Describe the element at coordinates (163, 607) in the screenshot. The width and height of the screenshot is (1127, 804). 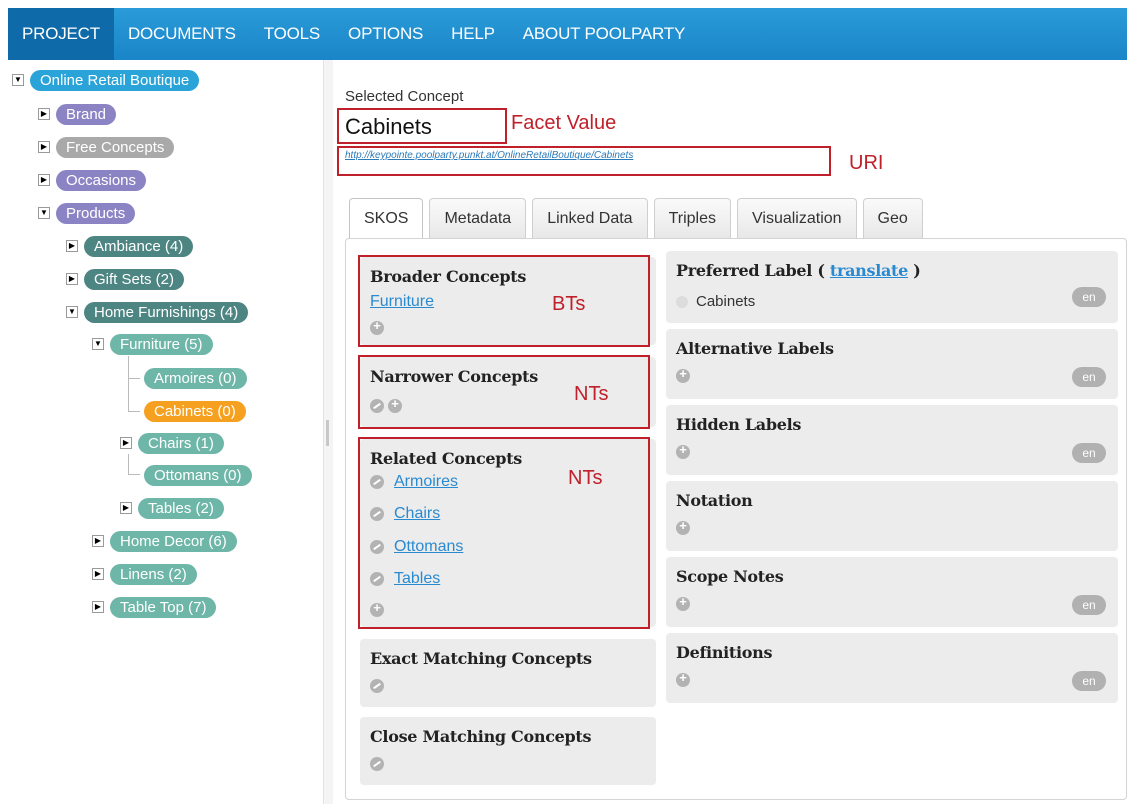
I see `tree-node-label: Table Top (7)` at that location.